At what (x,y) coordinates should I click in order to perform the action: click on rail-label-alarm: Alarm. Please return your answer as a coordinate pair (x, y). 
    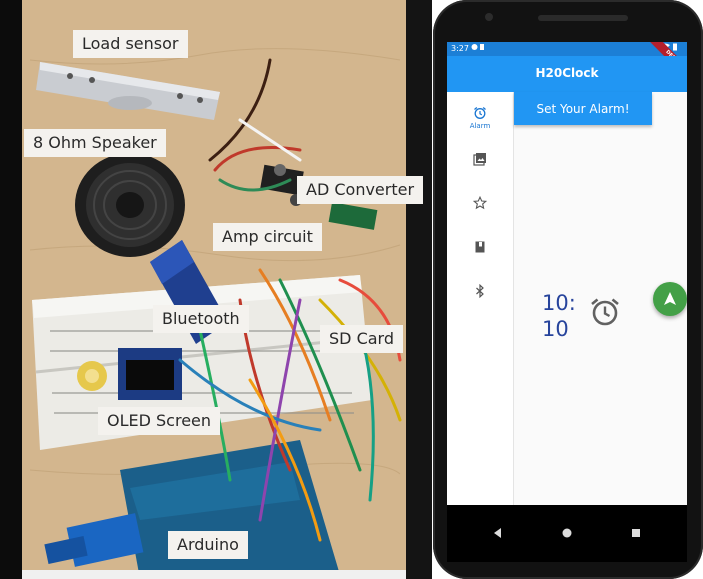
    Looking at the image, I should click on (480, 126).